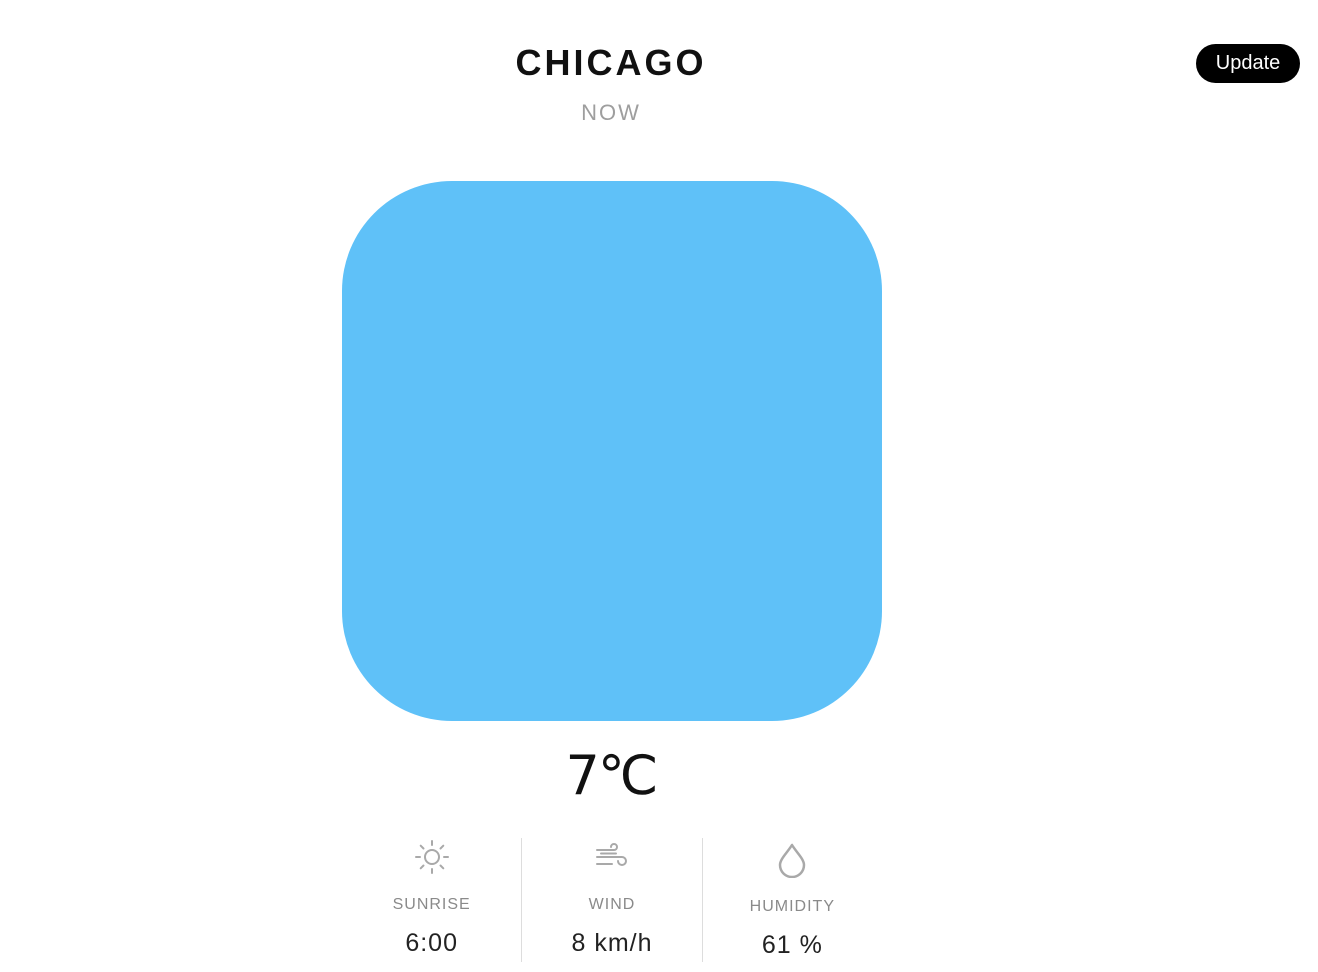  What do you see at coordinates (611, 858) in the screenshot?
I see `wind-icon` at bounding box center [611, 858].